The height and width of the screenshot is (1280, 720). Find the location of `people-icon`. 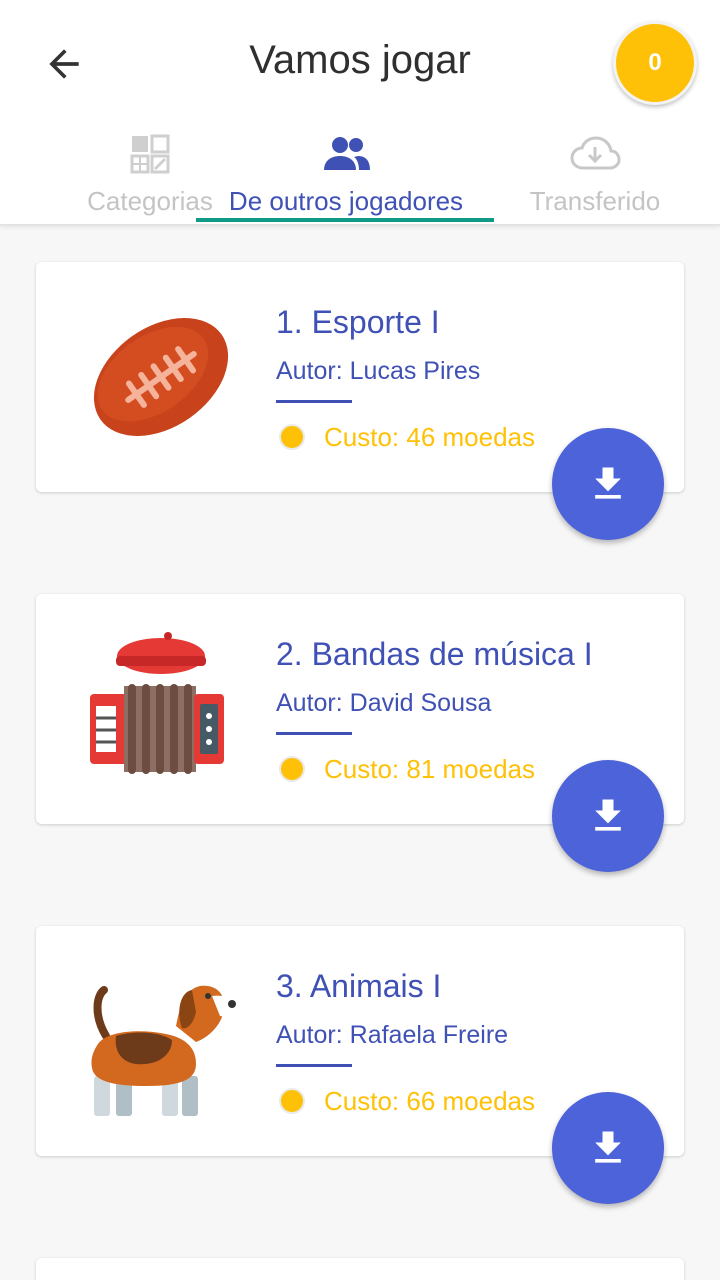

people-icon is located at coordinates (346, 154).